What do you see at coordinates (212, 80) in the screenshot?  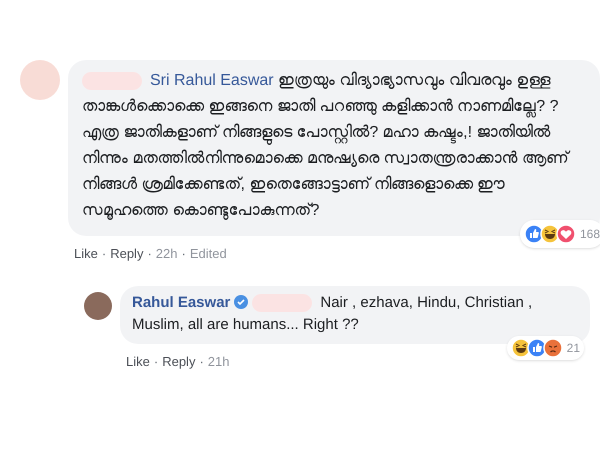 I see `mention-link: Sri Rahul Easwar` at bounding box center [212, 80].